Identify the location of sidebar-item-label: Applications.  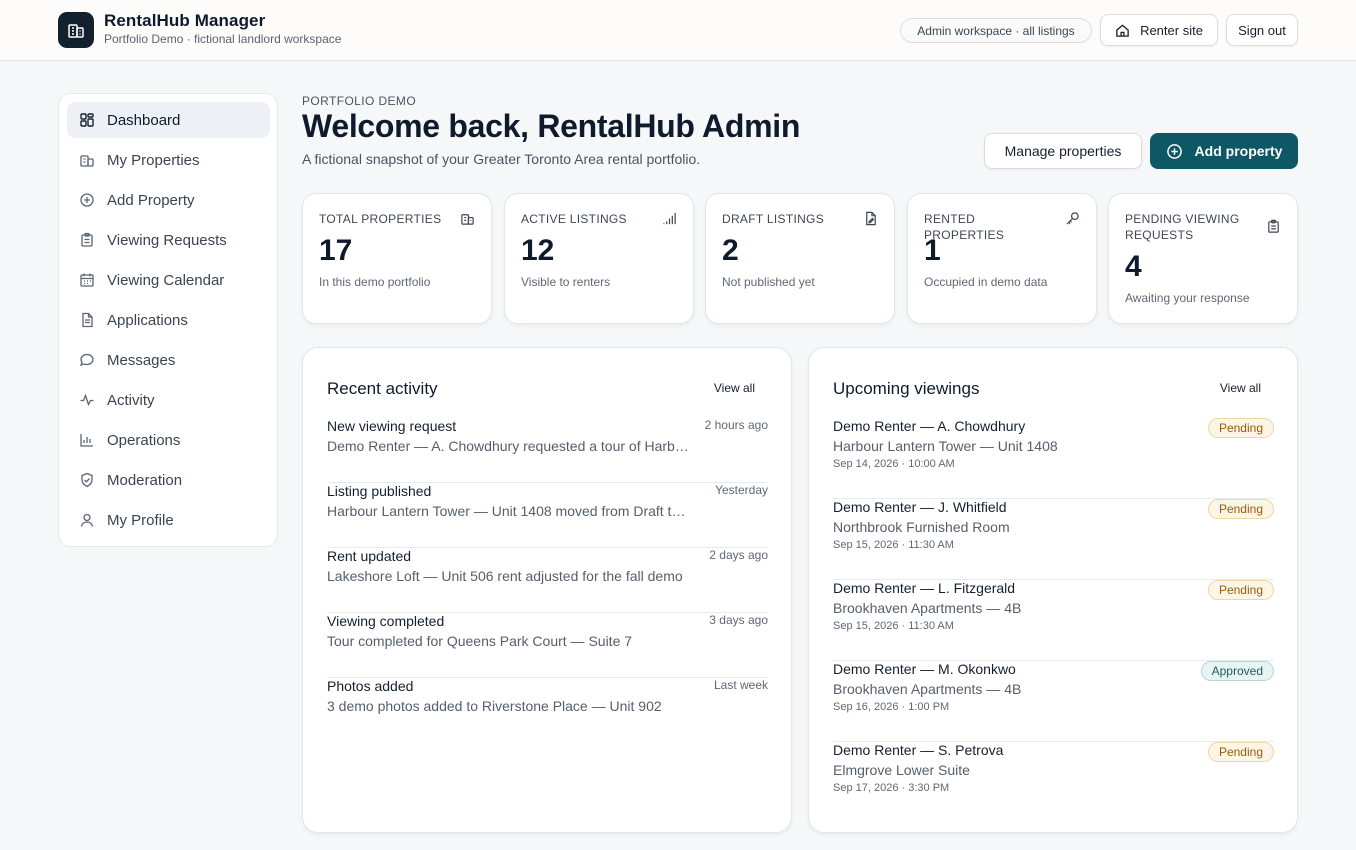
(147, 320).